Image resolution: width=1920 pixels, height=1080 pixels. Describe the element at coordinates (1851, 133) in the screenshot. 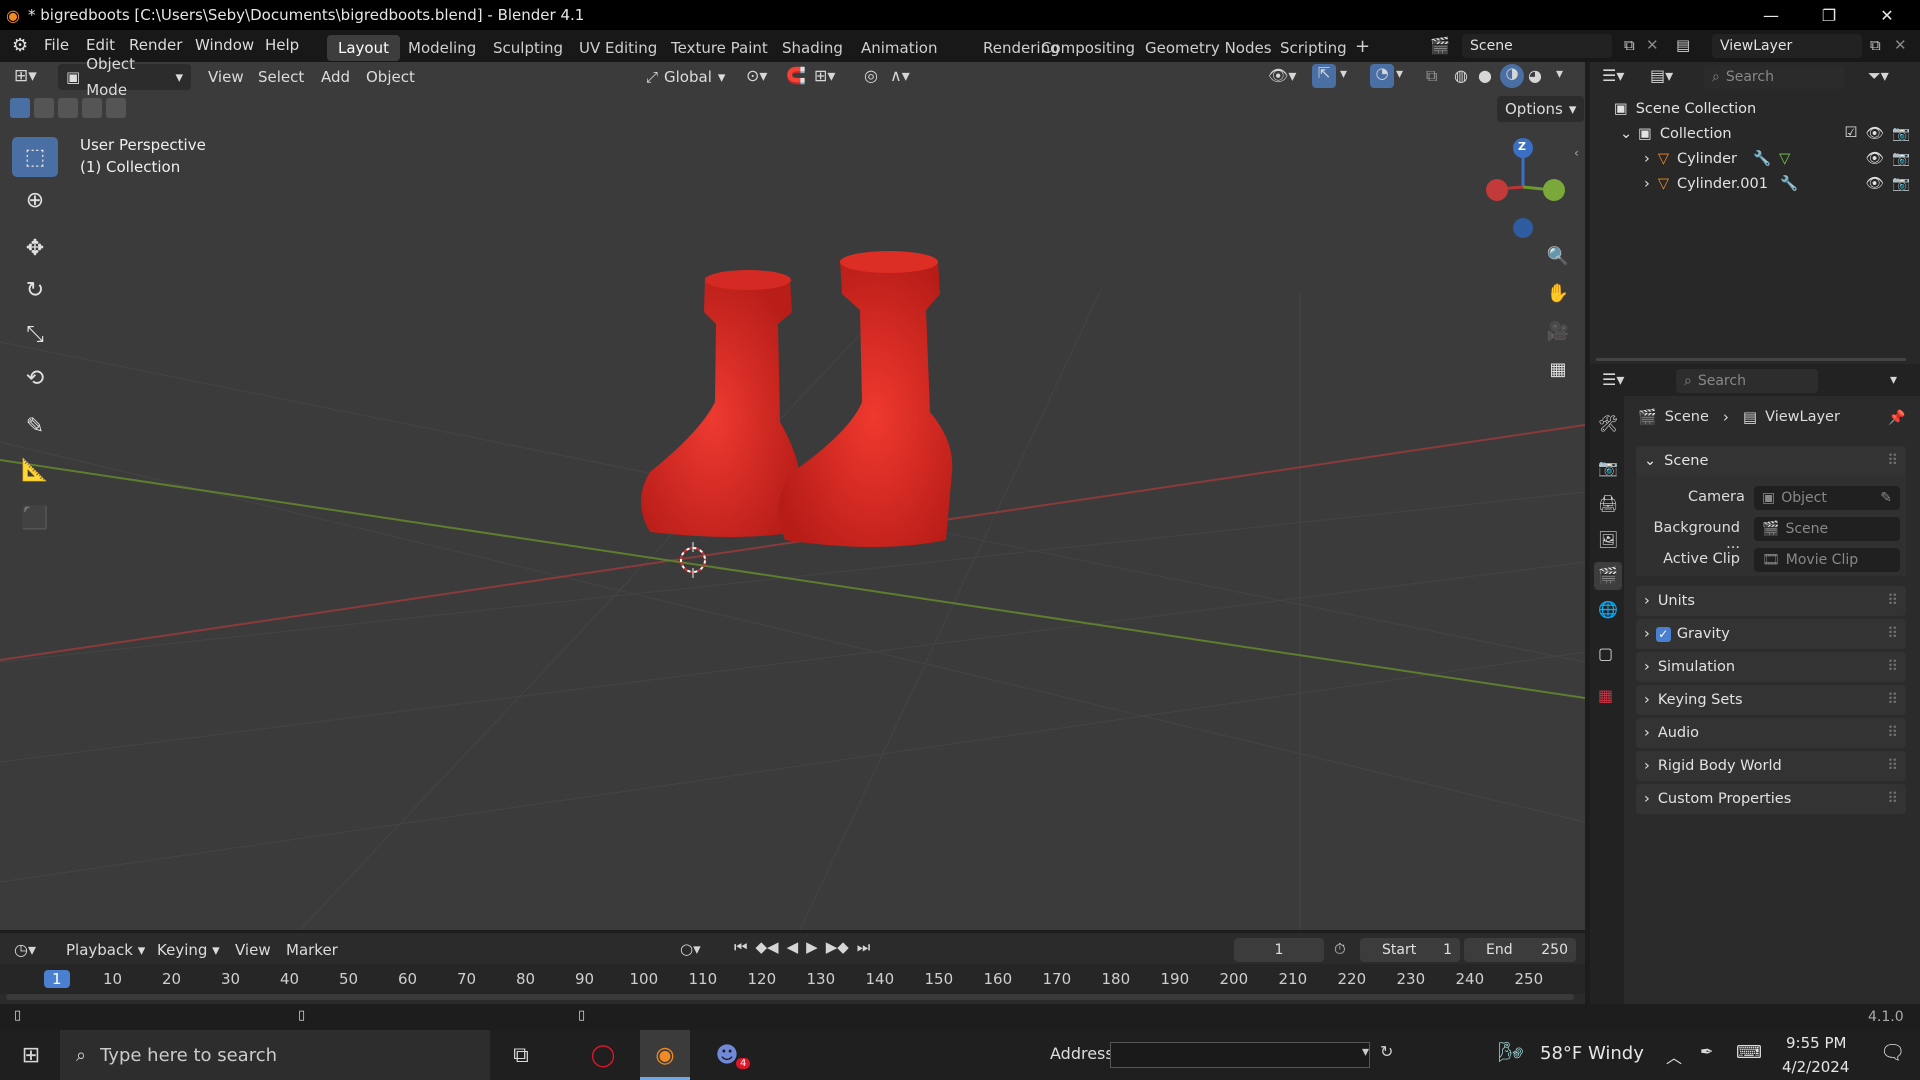

I see `exclude-checkbox-icon: ☑` at that location.